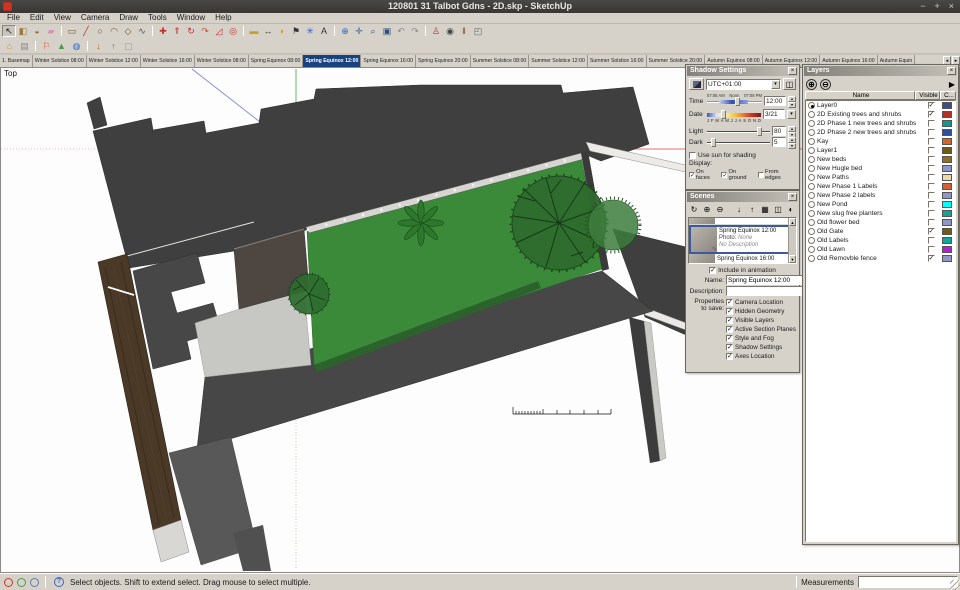 This screenshot has height=590, width=960. What do you see at coordinates (880, 258) in the screenshot?
I see `layer-row: Old Removble fence` at bounding box center [880, 258].